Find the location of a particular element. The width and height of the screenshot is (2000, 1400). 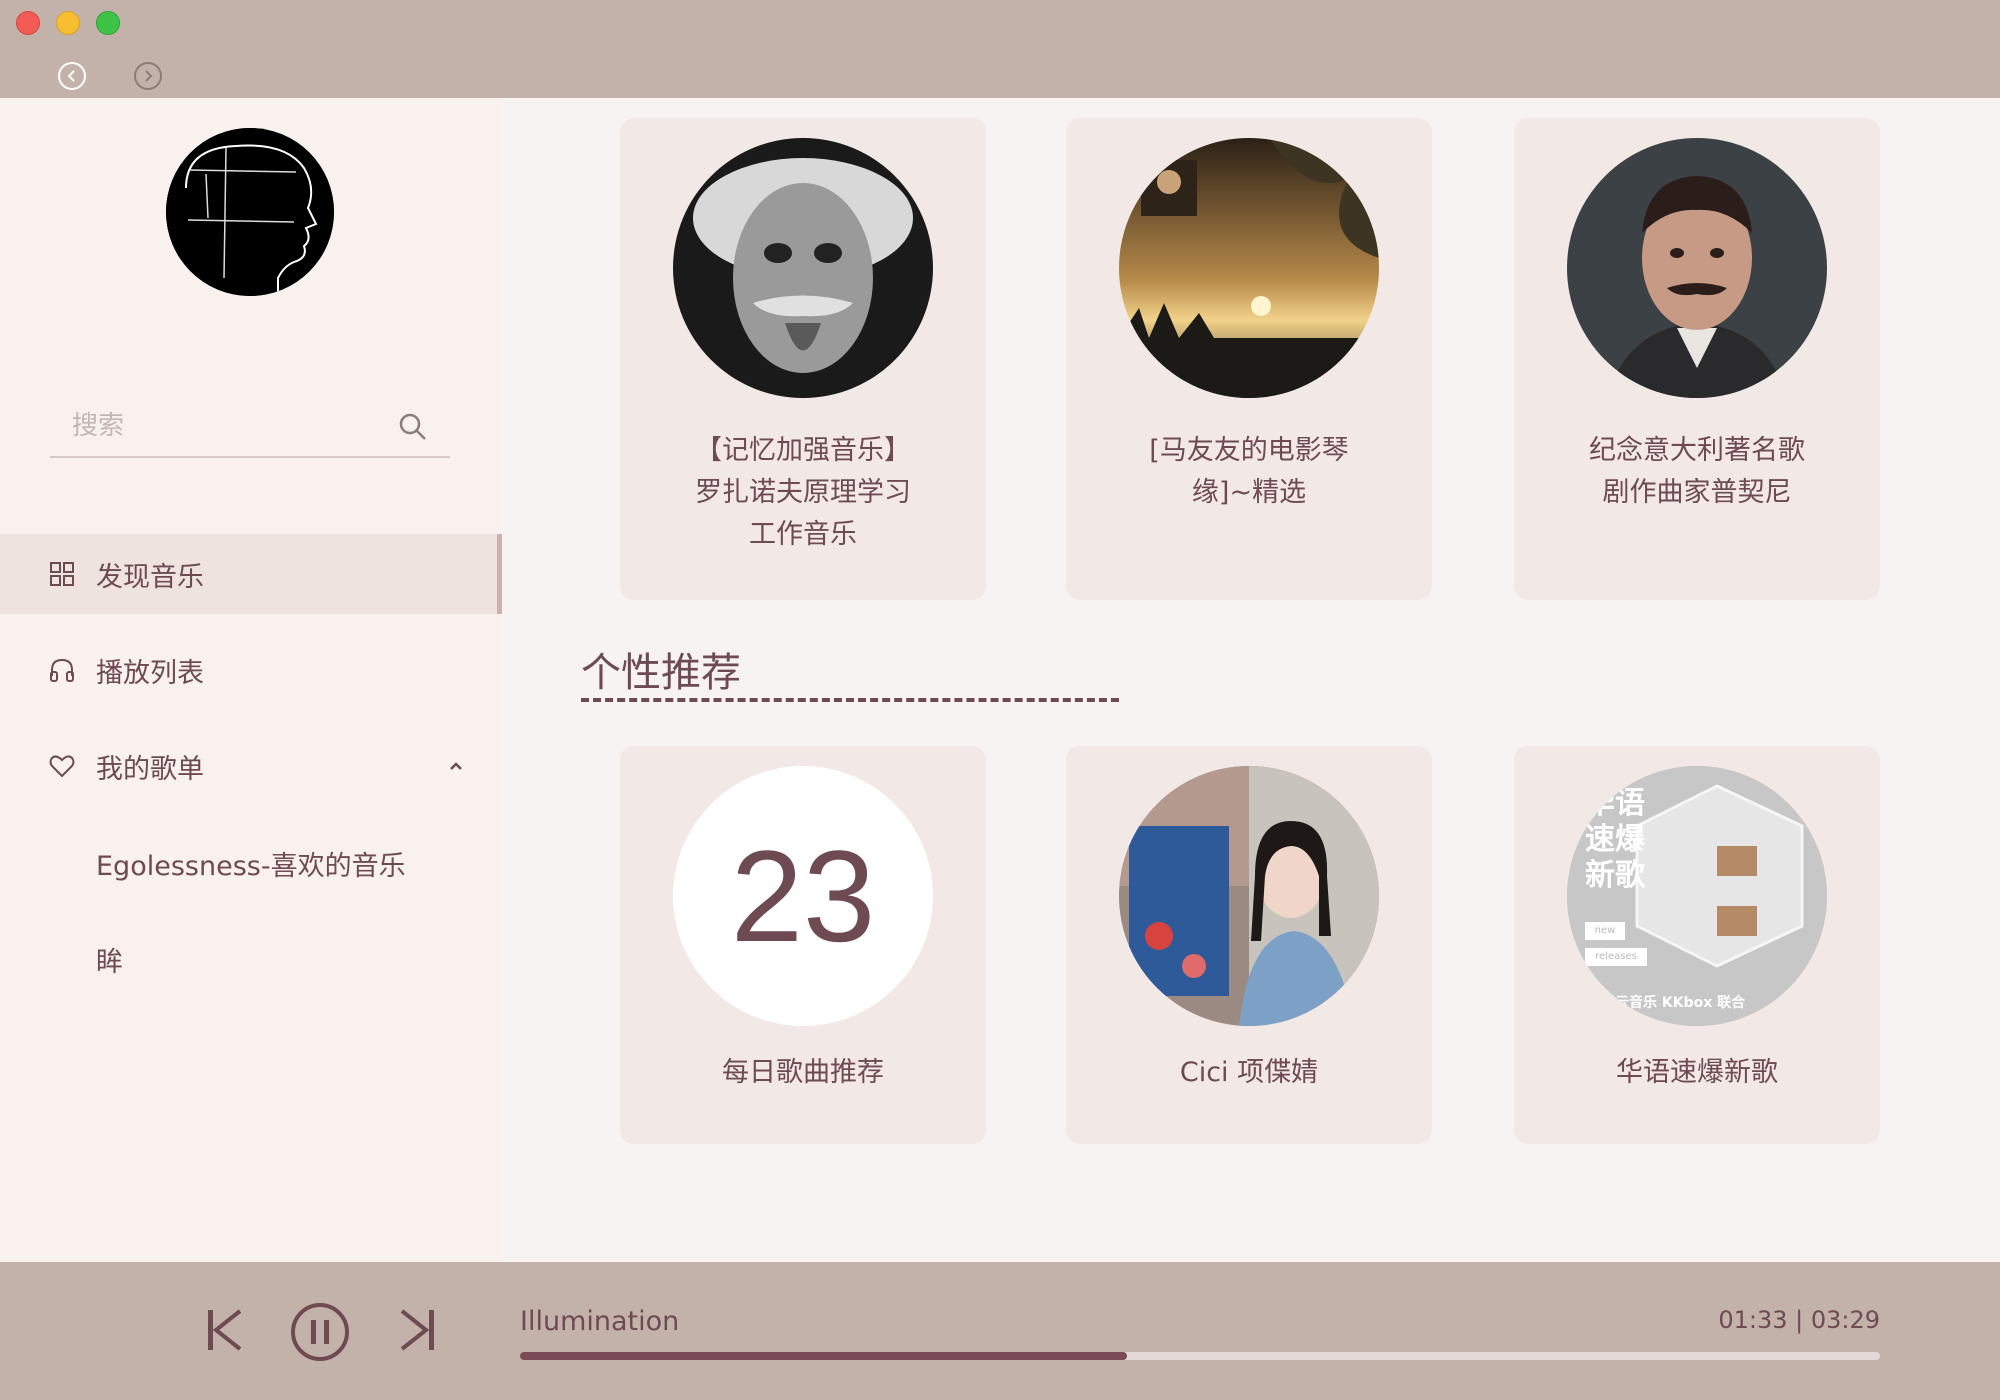

day-number: 23 is located at coordinates (803, 896).